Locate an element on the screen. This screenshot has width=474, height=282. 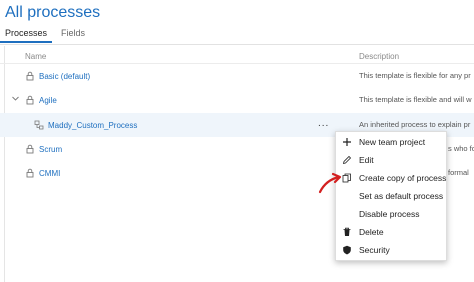
process-name: Scrum is located at coordinates (50, 149).